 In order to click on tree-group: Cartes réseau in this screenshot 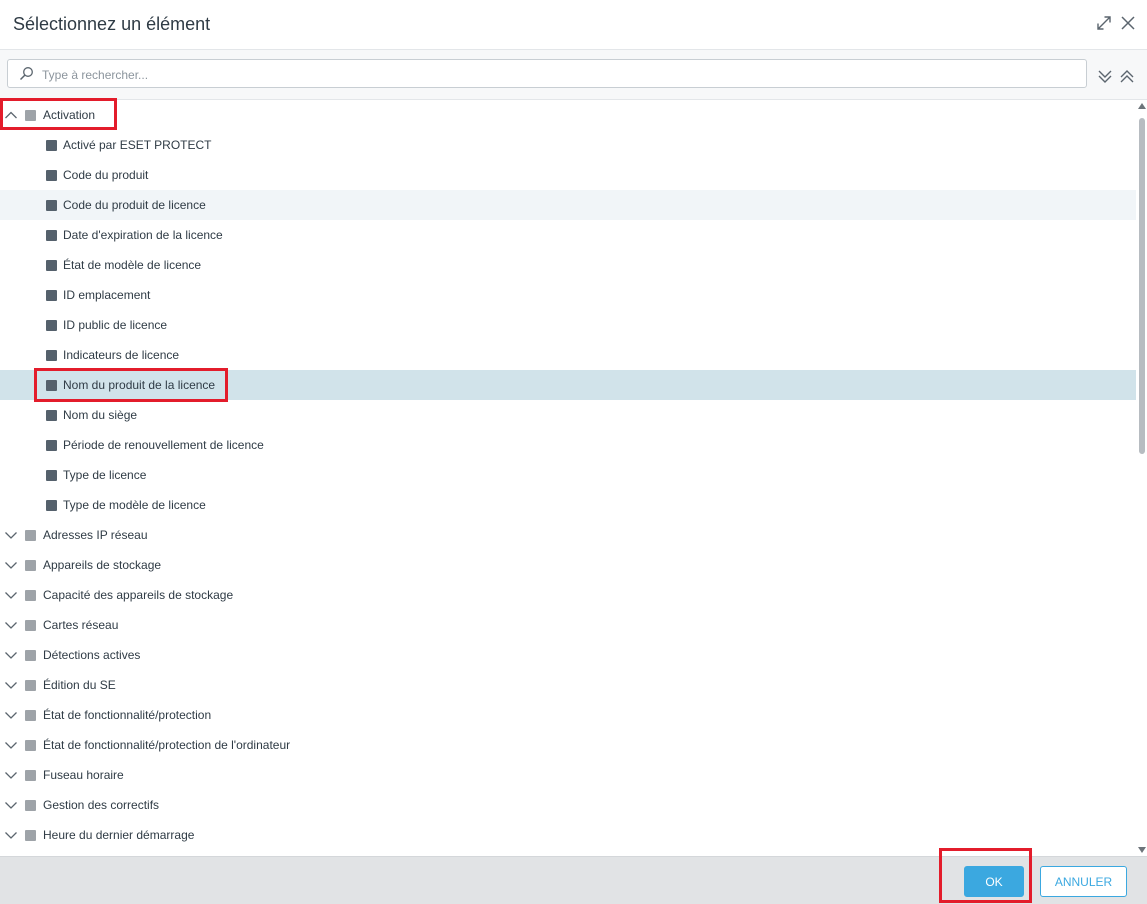, I will do `click(568, 625)`.